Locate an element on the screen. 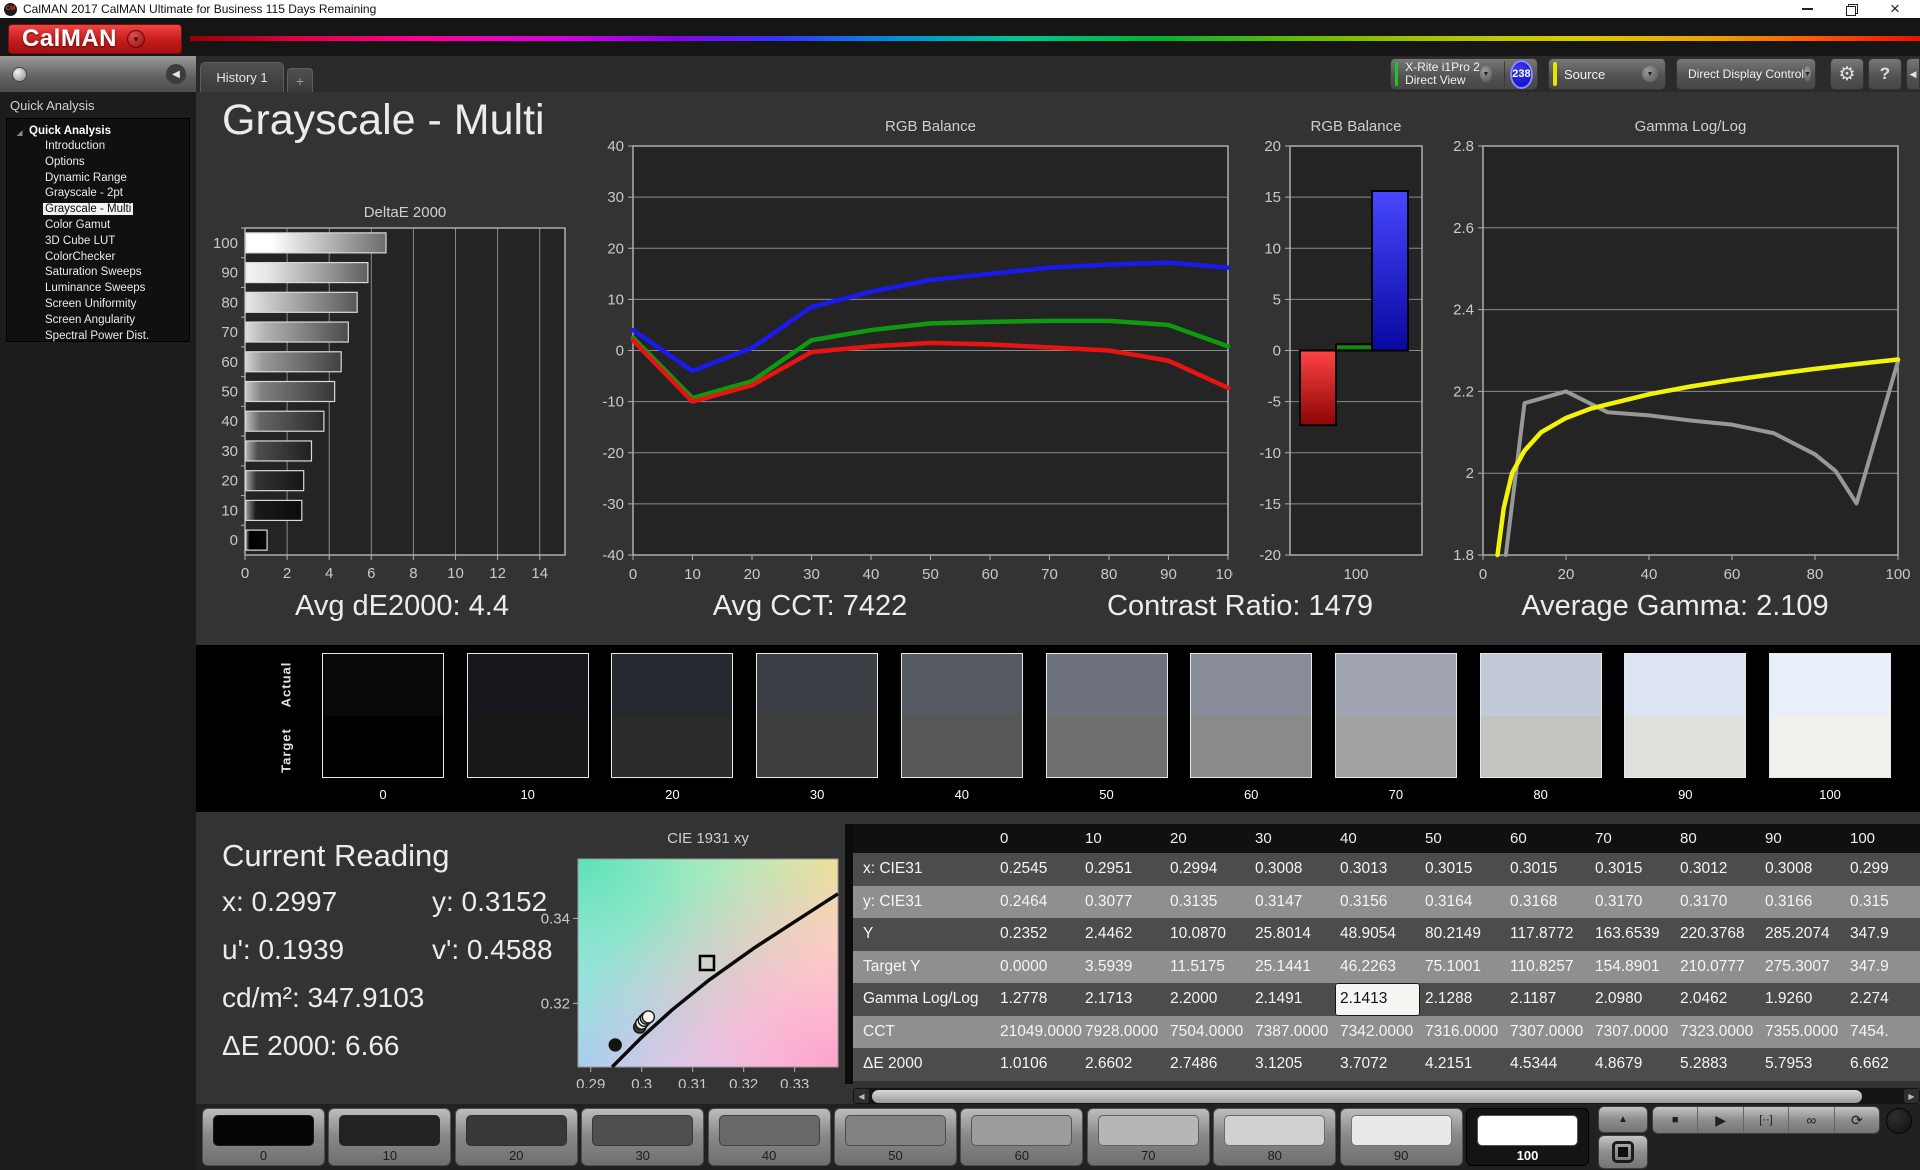  pattern-color-patch is located at coordinates (516, 1130).